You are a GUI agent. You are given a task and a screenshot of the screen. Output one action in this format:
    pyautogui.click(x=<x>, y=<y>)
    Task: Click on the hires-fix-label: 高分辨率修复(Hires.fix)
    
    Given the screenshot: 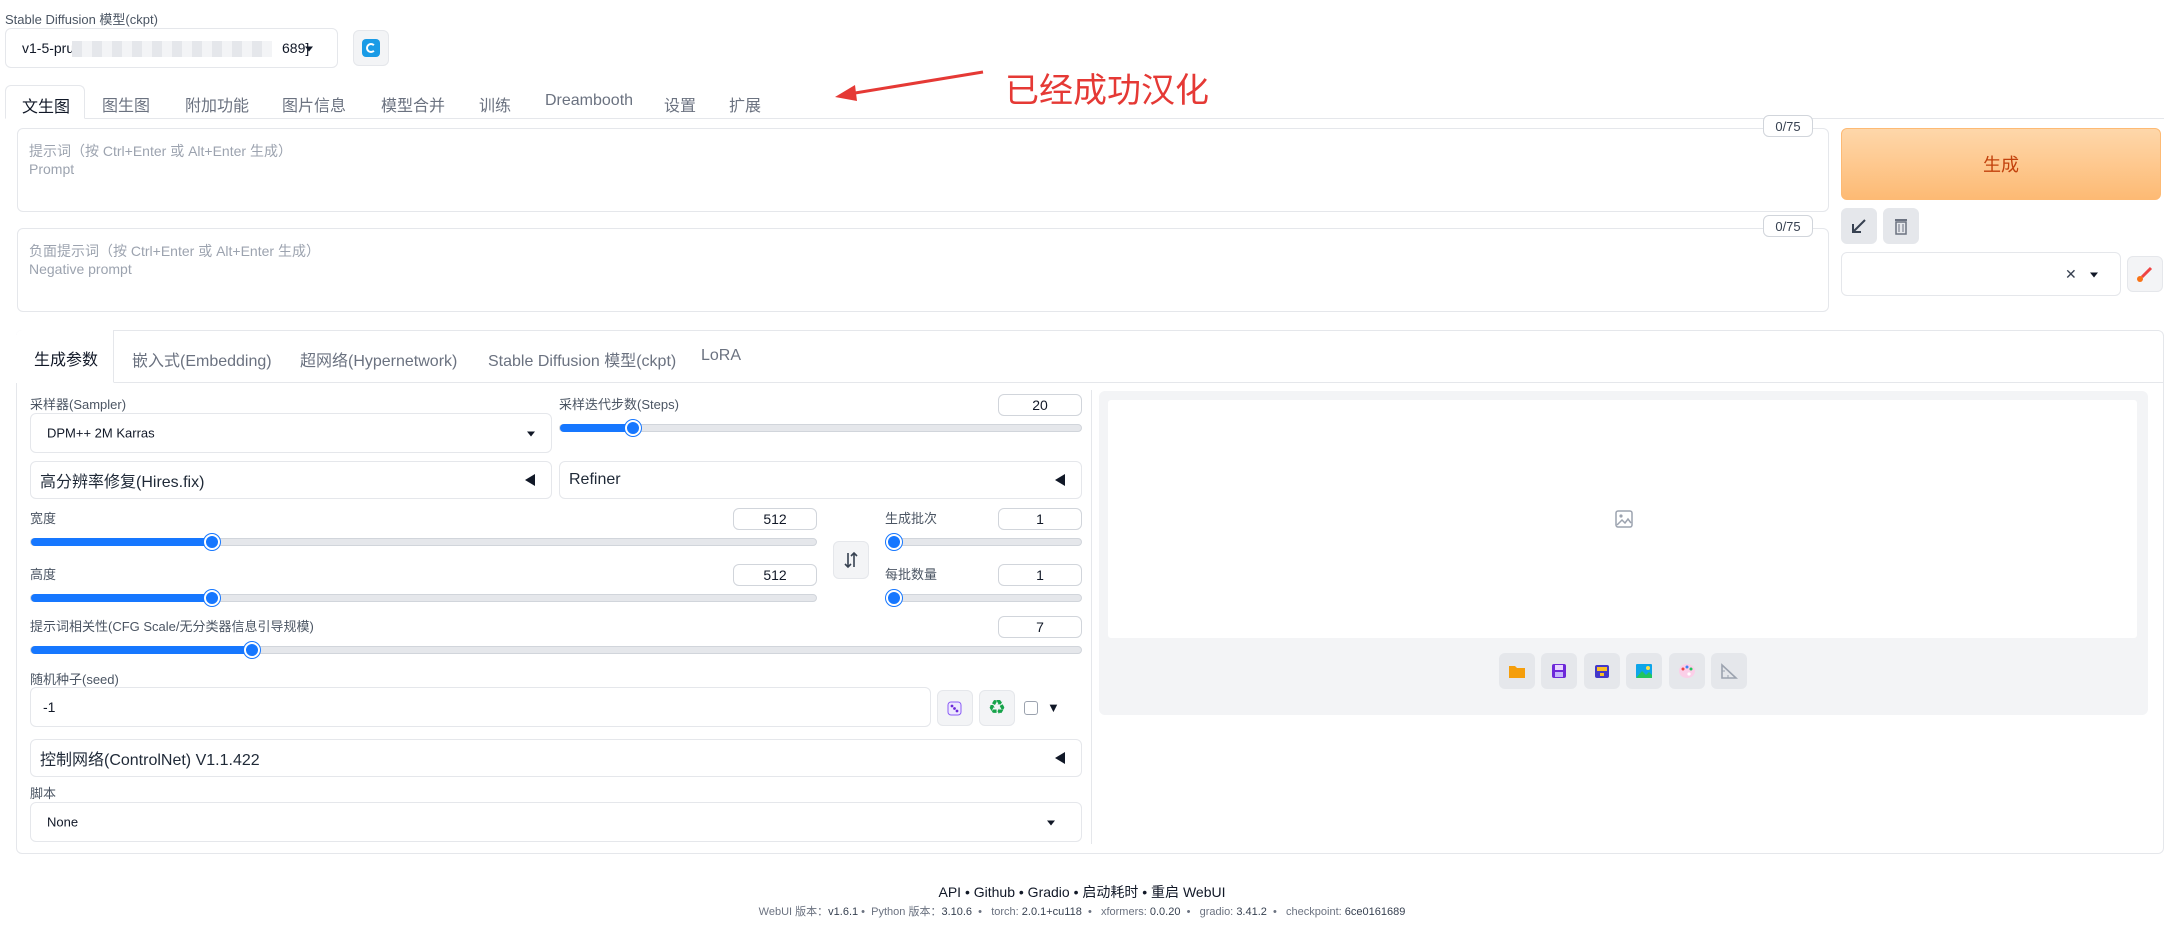 What is the action you would take?
    pyautogui.click(x=122, y=482)
    